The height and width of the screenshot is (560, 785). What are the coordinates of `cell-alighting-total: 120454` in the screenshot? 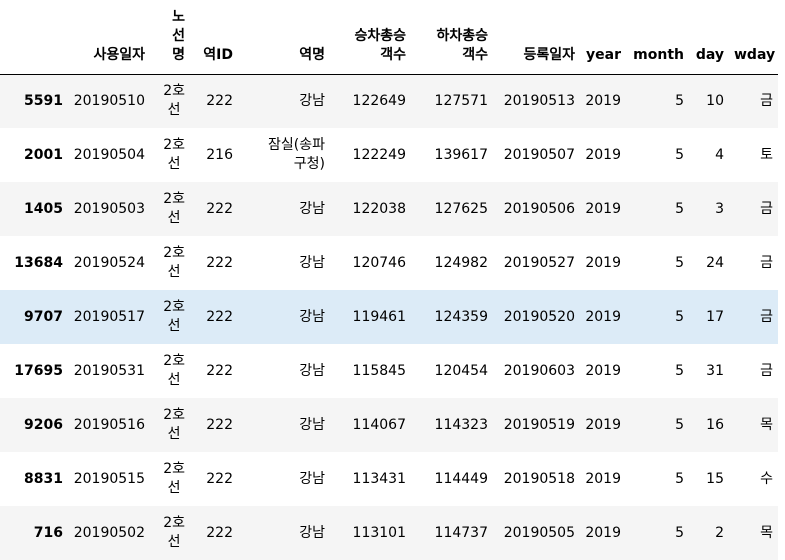 It's located at (452, 371).